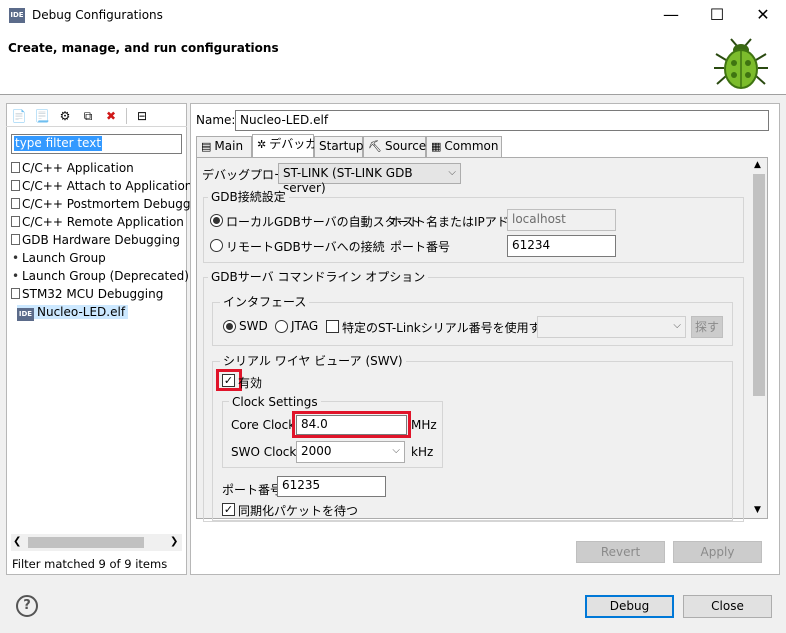 The height and width of the screenshot is (633, 786). I want to click on swv-port-label: ポート番号, so click(252, 490).